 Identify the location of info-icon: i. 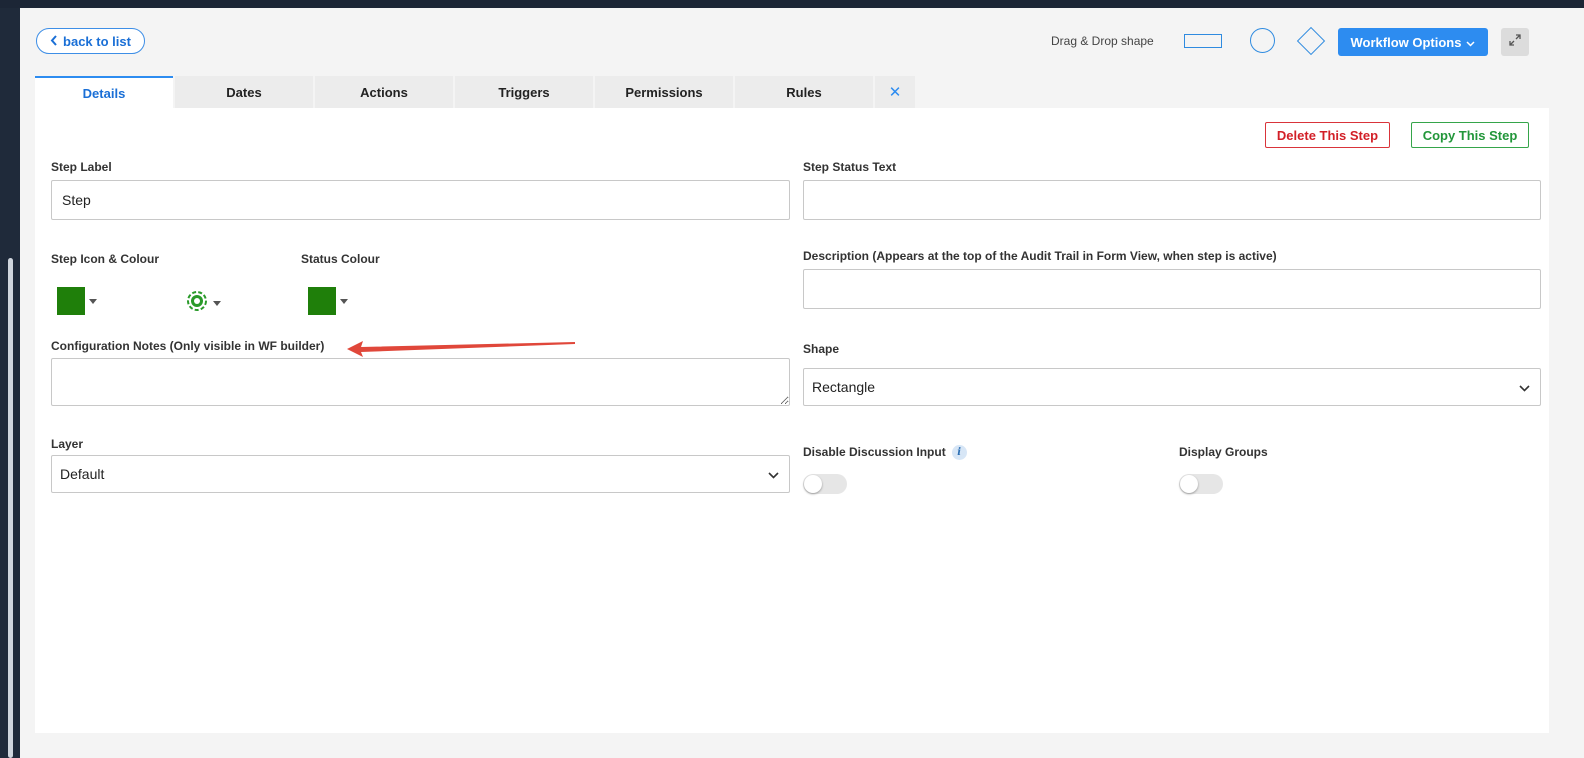
(959, 453).